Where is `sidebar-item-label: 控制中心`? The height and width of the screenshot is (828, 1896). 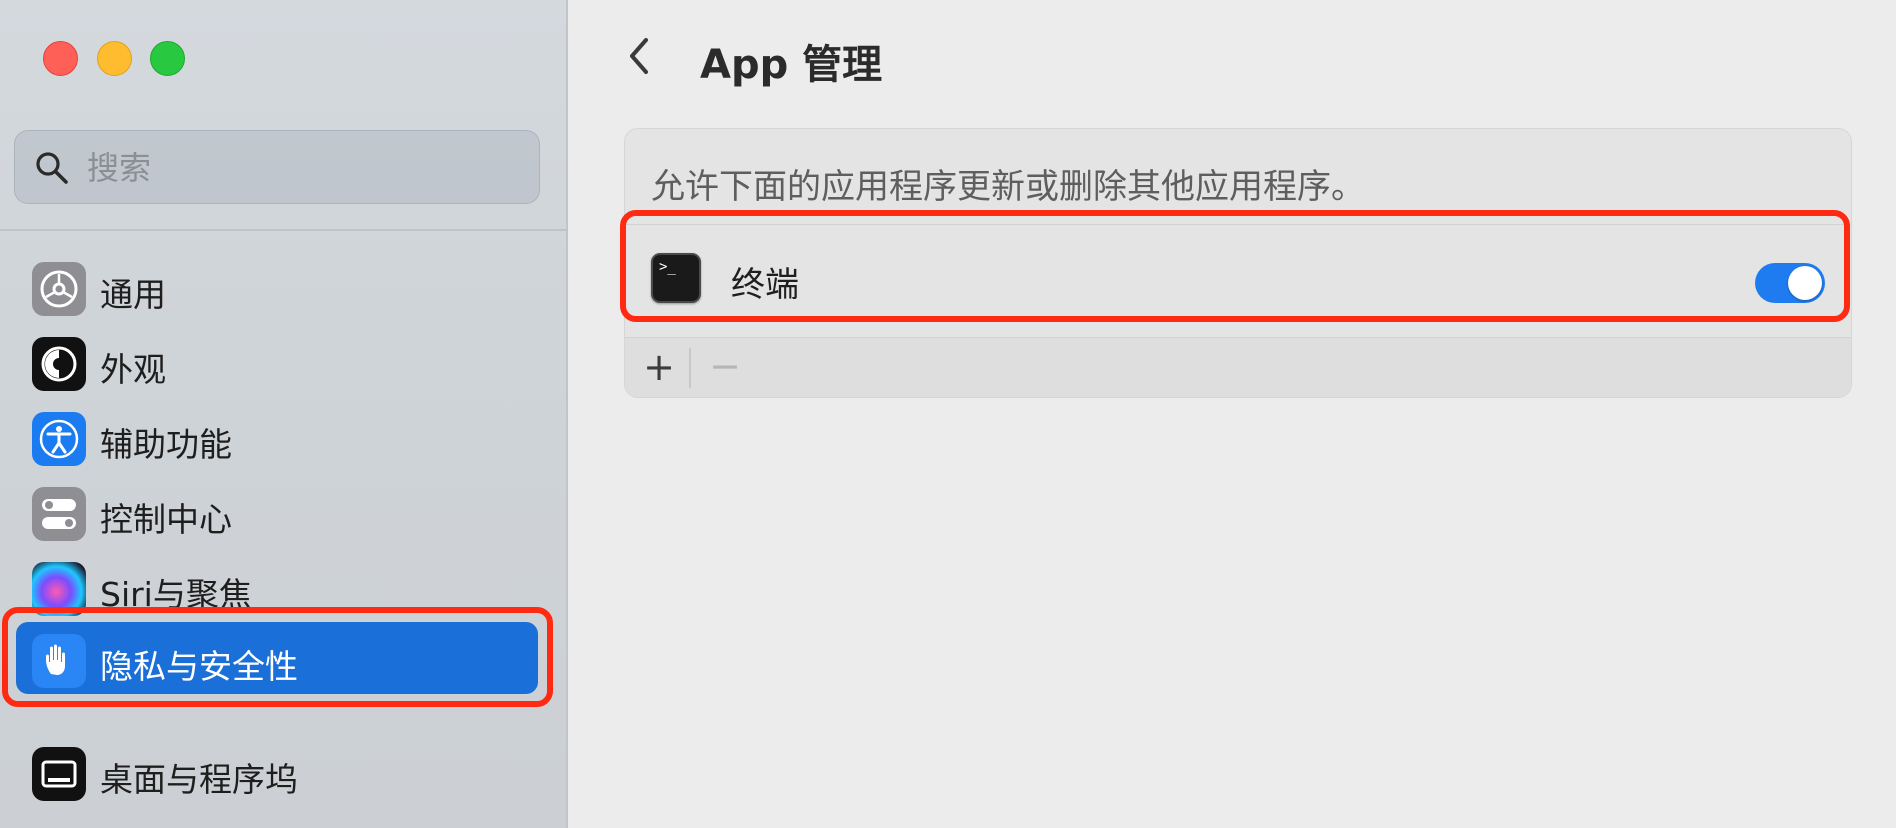 sidebar-item-label: 控制中心 is located at coordinates (166, 519).